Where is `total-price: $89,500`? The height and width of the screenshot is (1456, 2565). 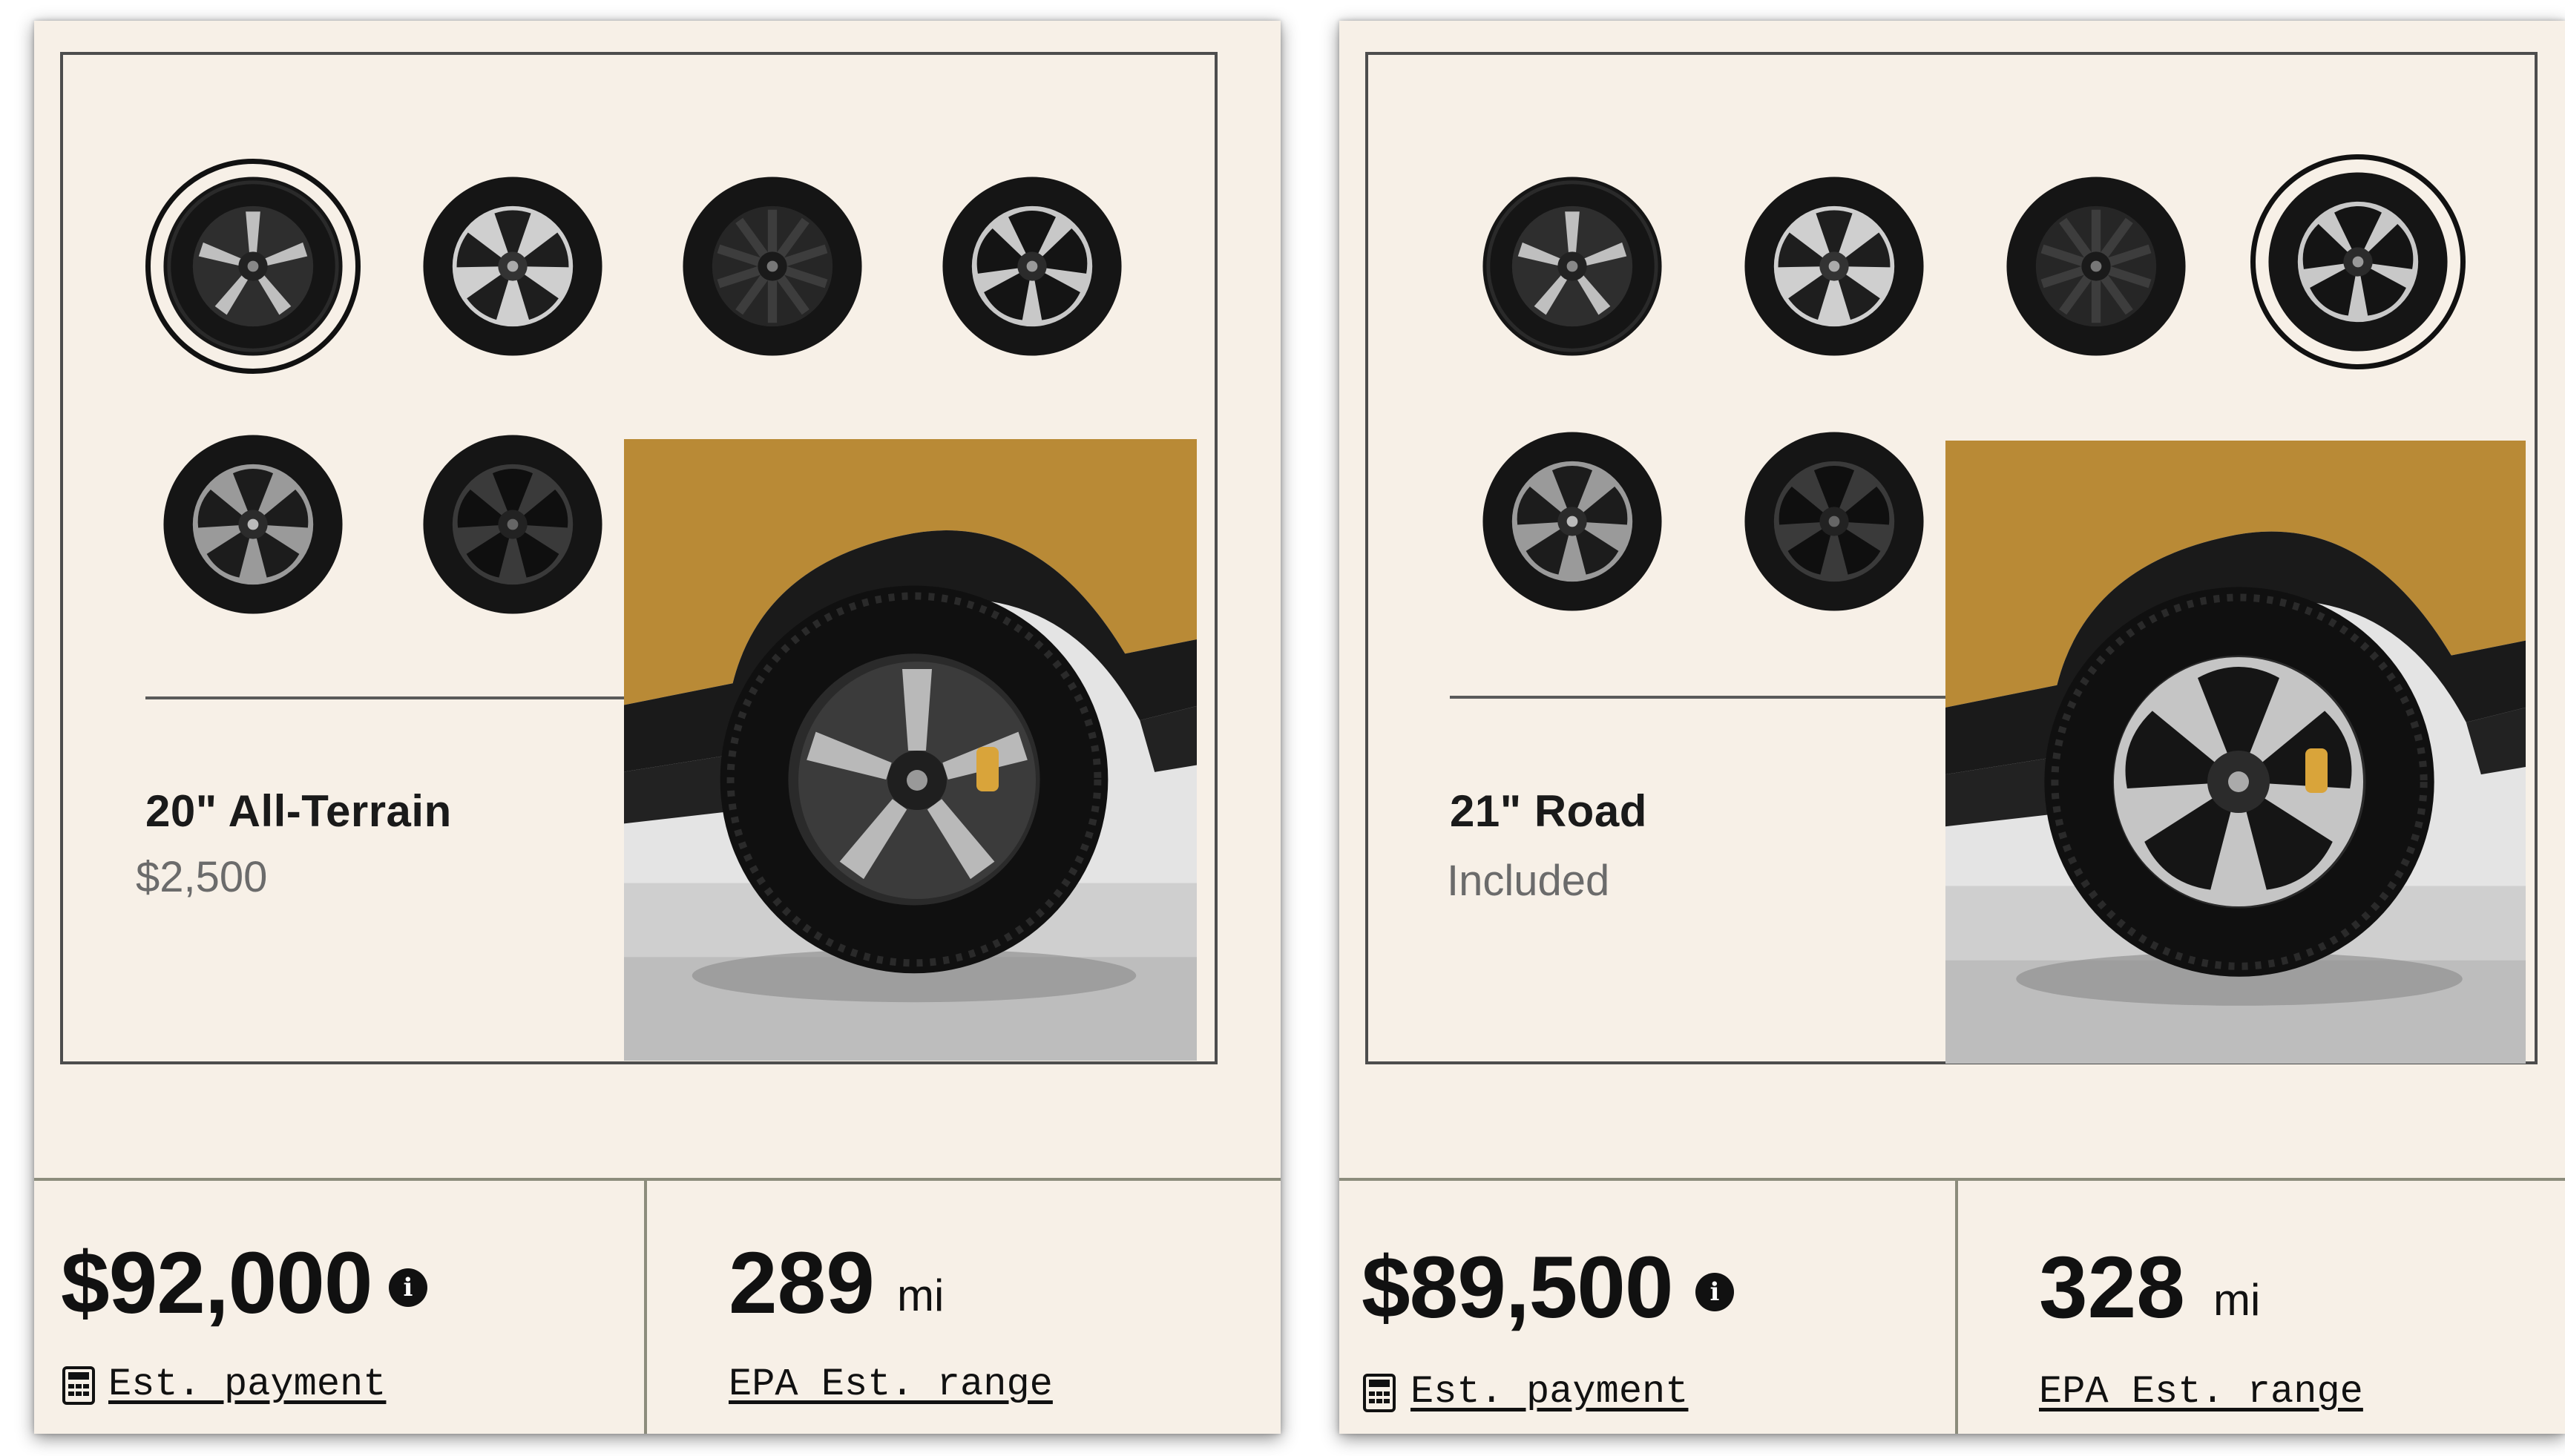
total-price: $89,500 is located at coordinates (1518, 1288).